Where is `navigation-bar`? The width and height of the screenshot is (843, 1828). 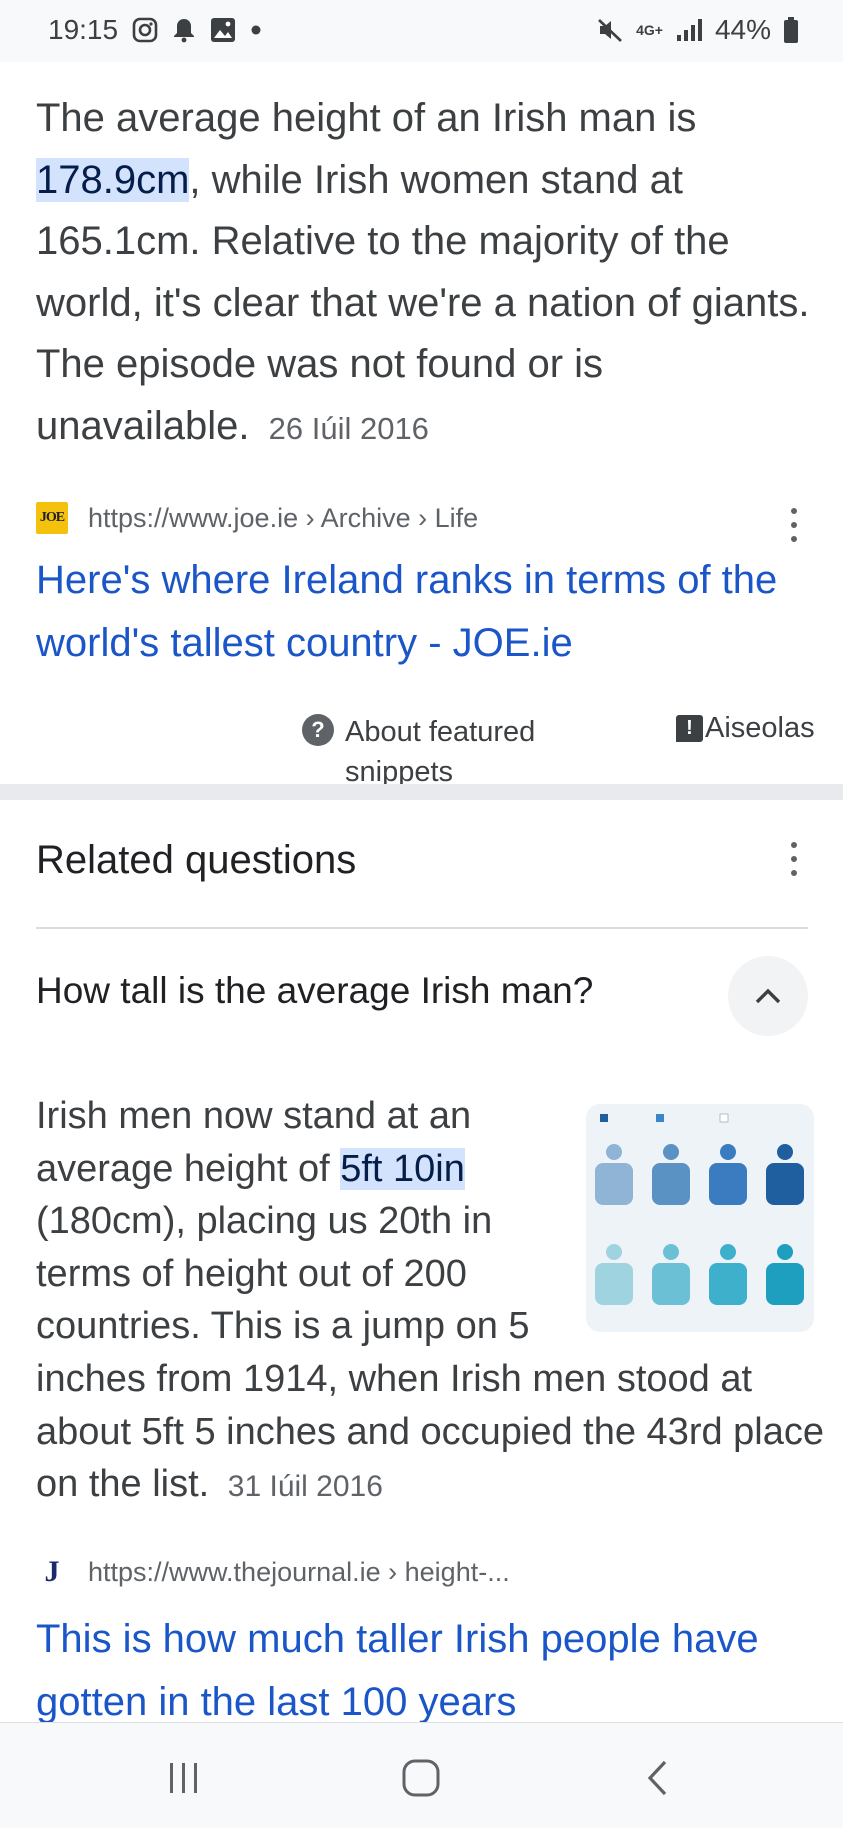
navigation-bar is located at coordinates (421, 1775).